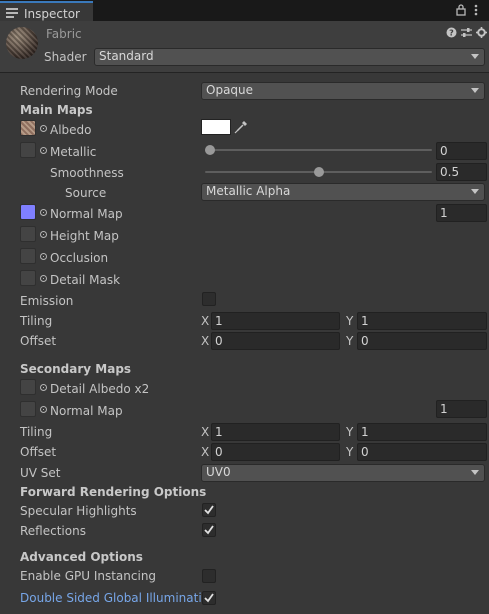  I want to click on uv-set-dropdown: UV0, so click(343, 473).